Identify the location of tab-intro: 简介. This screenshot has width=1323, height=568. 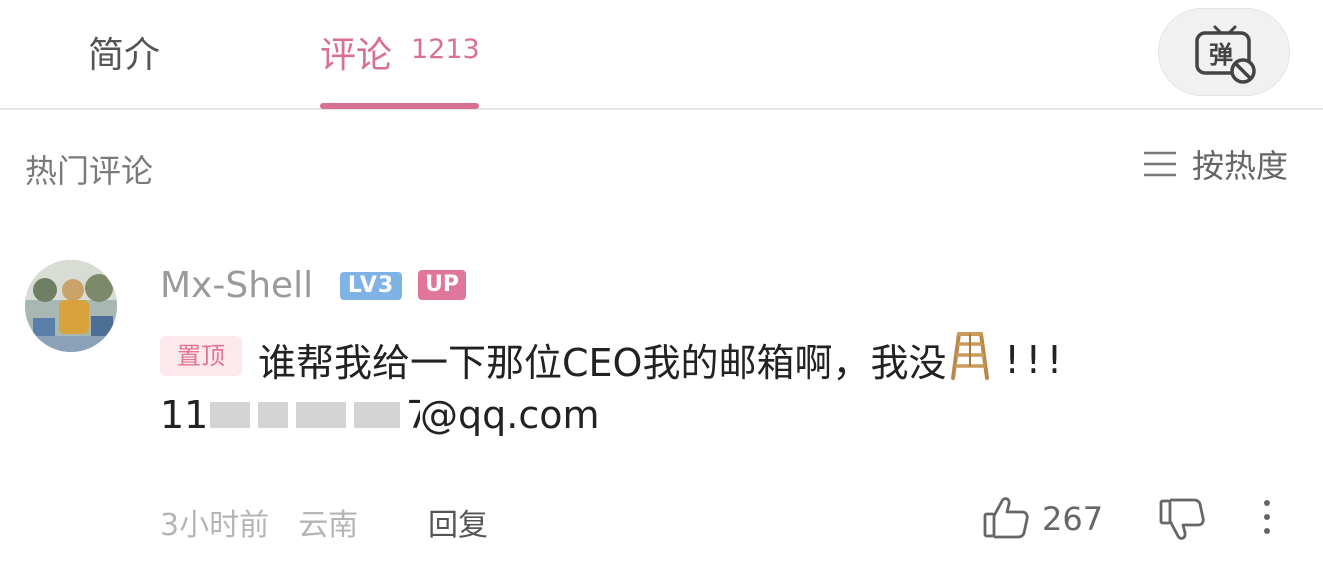
(124, 52).